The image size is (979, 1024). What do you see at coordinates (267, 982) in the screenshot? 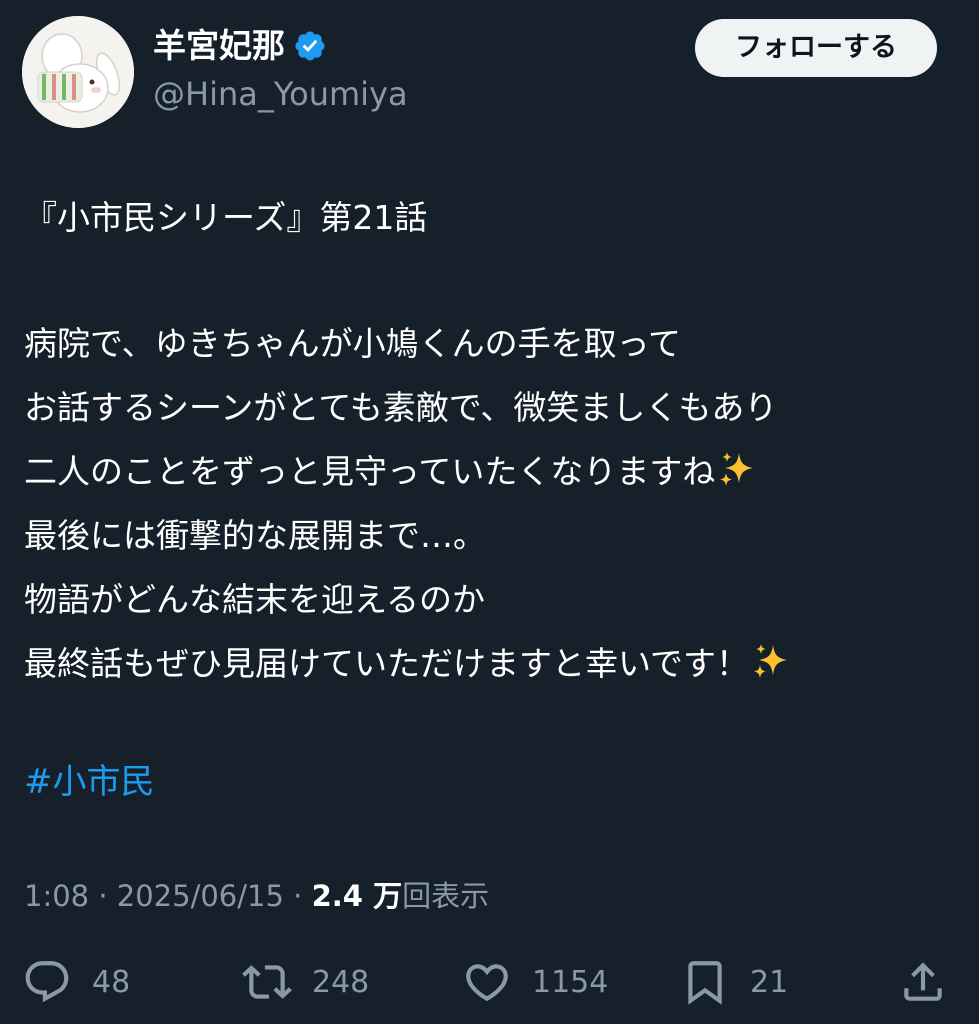
I see `retweet-icon` at bounding box center [267, 982].